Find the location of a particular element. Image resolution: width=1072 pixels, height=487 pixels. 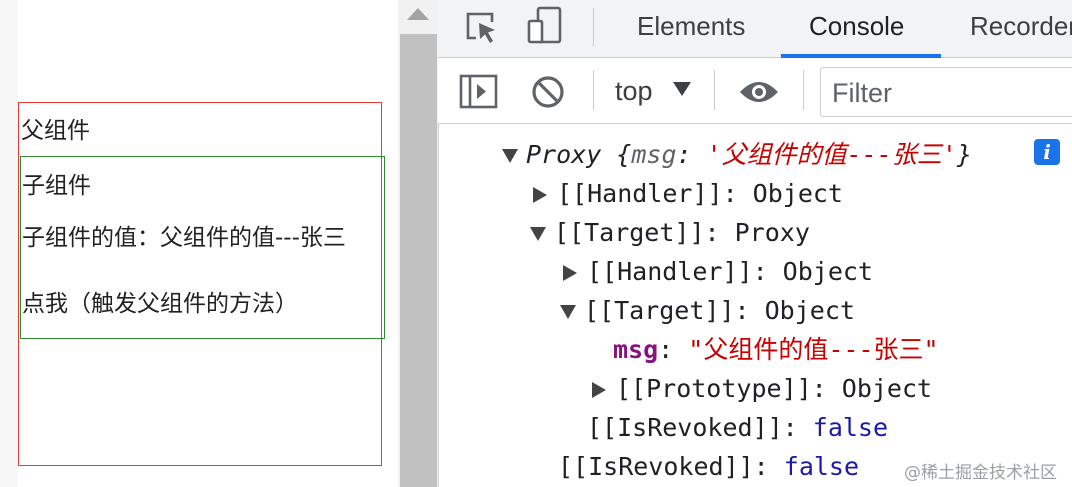

filter-input is located at coordinates (942, 93).